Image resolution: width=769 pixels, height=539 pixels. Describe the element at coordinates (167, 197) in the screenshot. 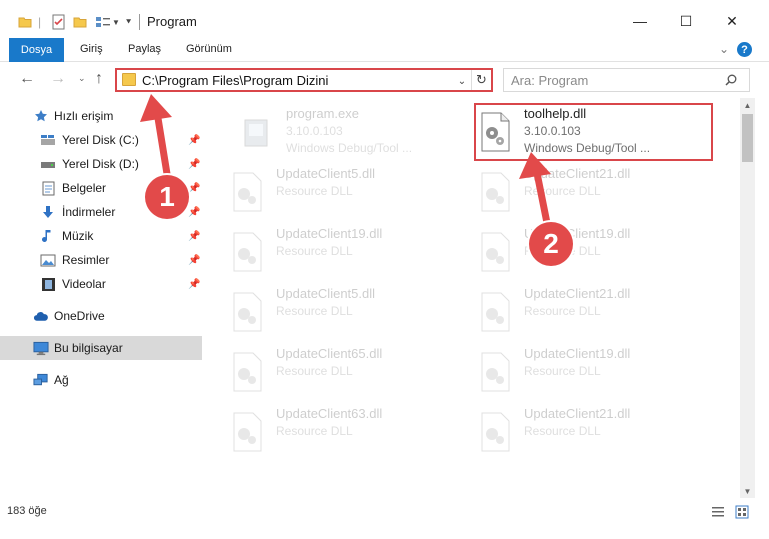

I see `annotation-marker-1: 1` at that location.